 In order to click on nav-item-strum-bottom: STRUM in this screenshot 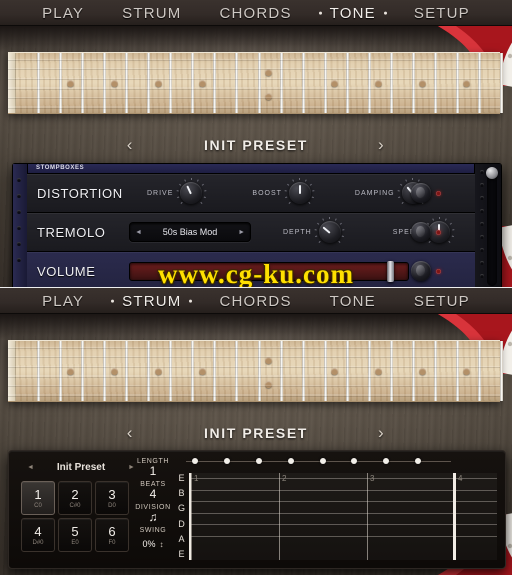, I will do `click(152, 301)`.